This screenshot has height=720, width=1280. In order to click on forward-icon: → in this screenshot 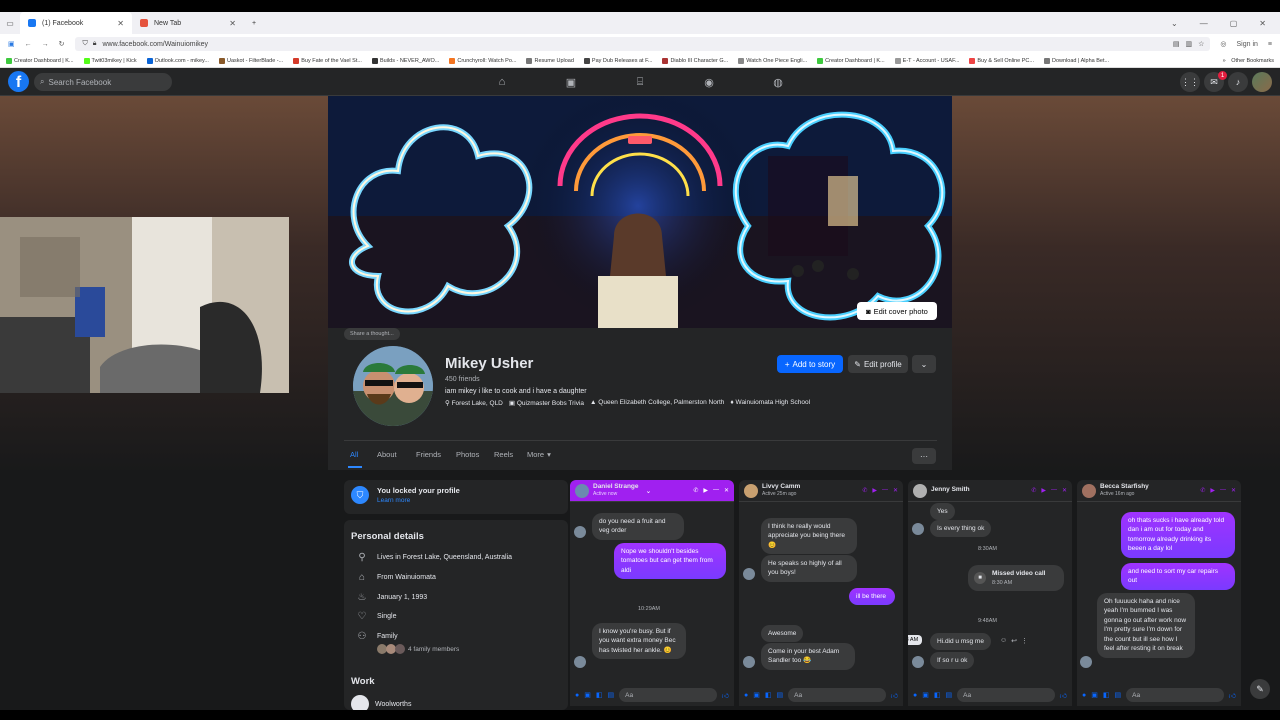, I will do `click(45, 44)`.